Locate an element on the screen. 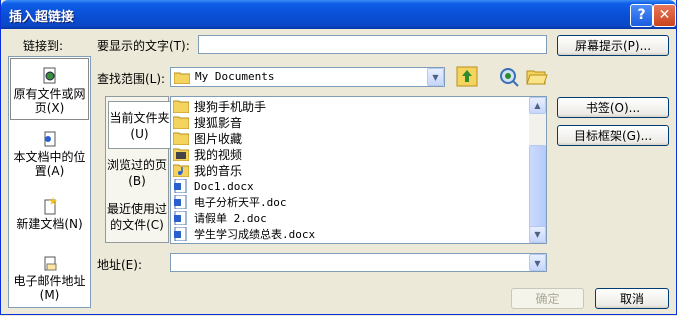 The height and width of the screenshot is (316, 677). scroll-down-icon: ▼ is located at coordinates (537, 234).